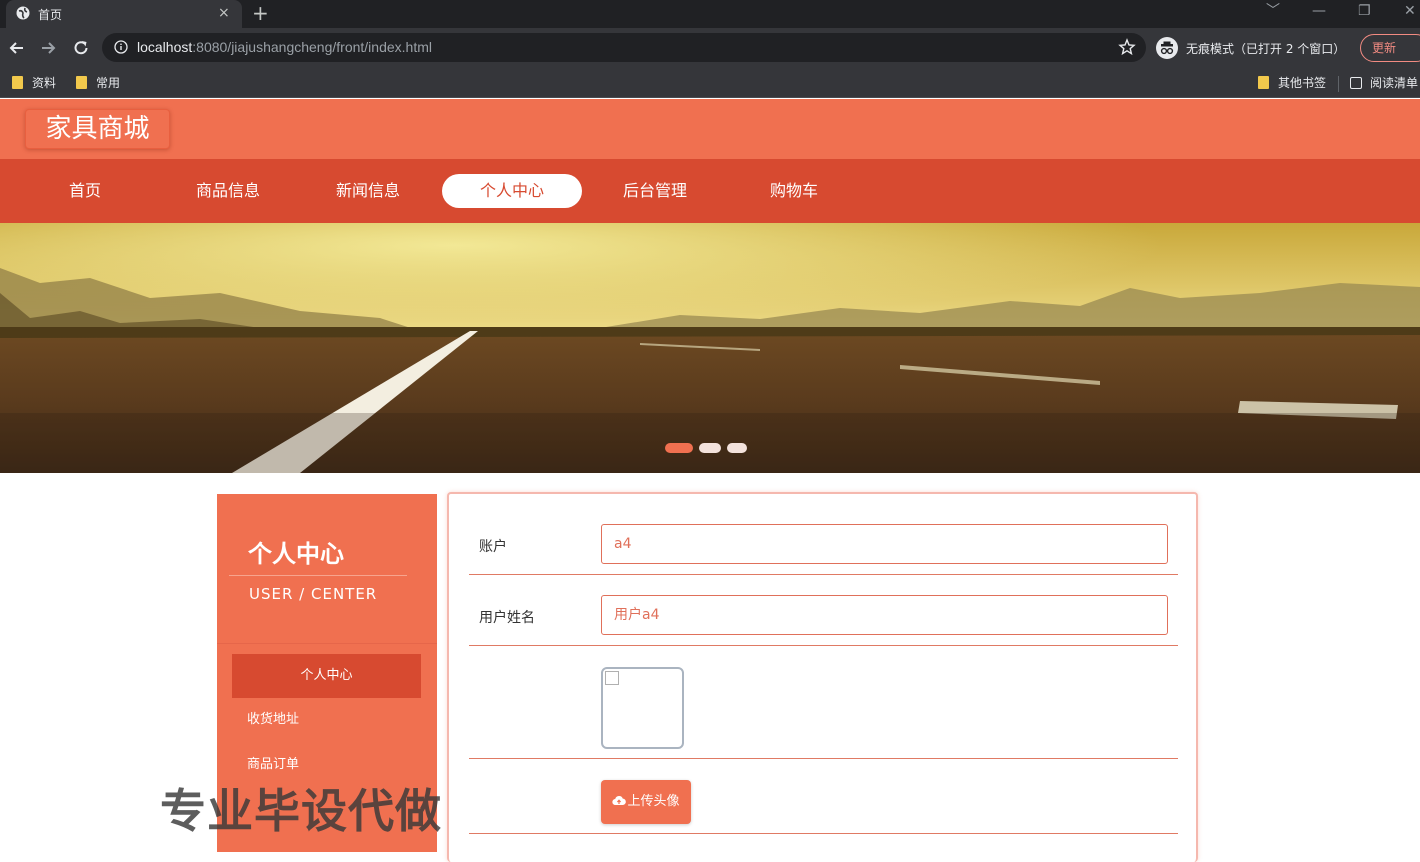  I want to click on back-arrow-icon, so click(17, 48).